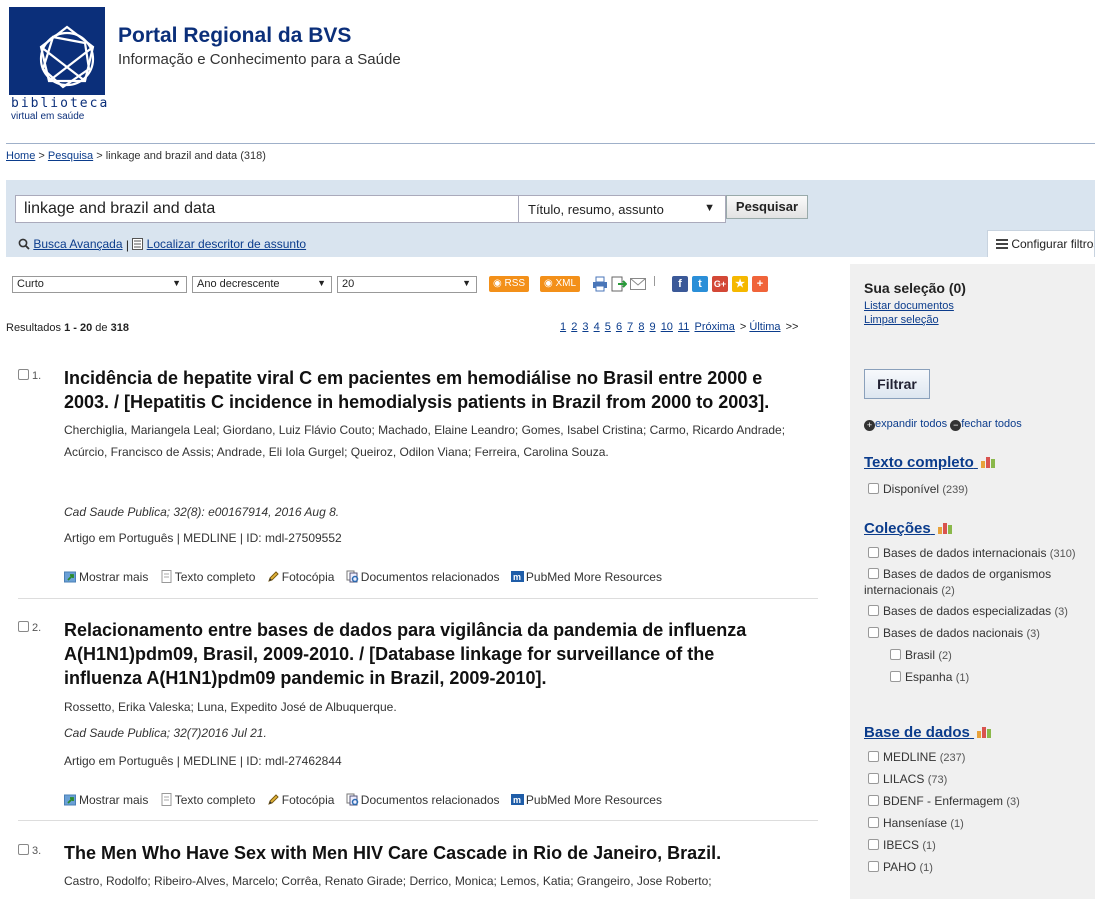 The width and height of the screenshot is (1095, 899). I want to click on search-field-value: Título, resumo, assunto, so click(596, 209).